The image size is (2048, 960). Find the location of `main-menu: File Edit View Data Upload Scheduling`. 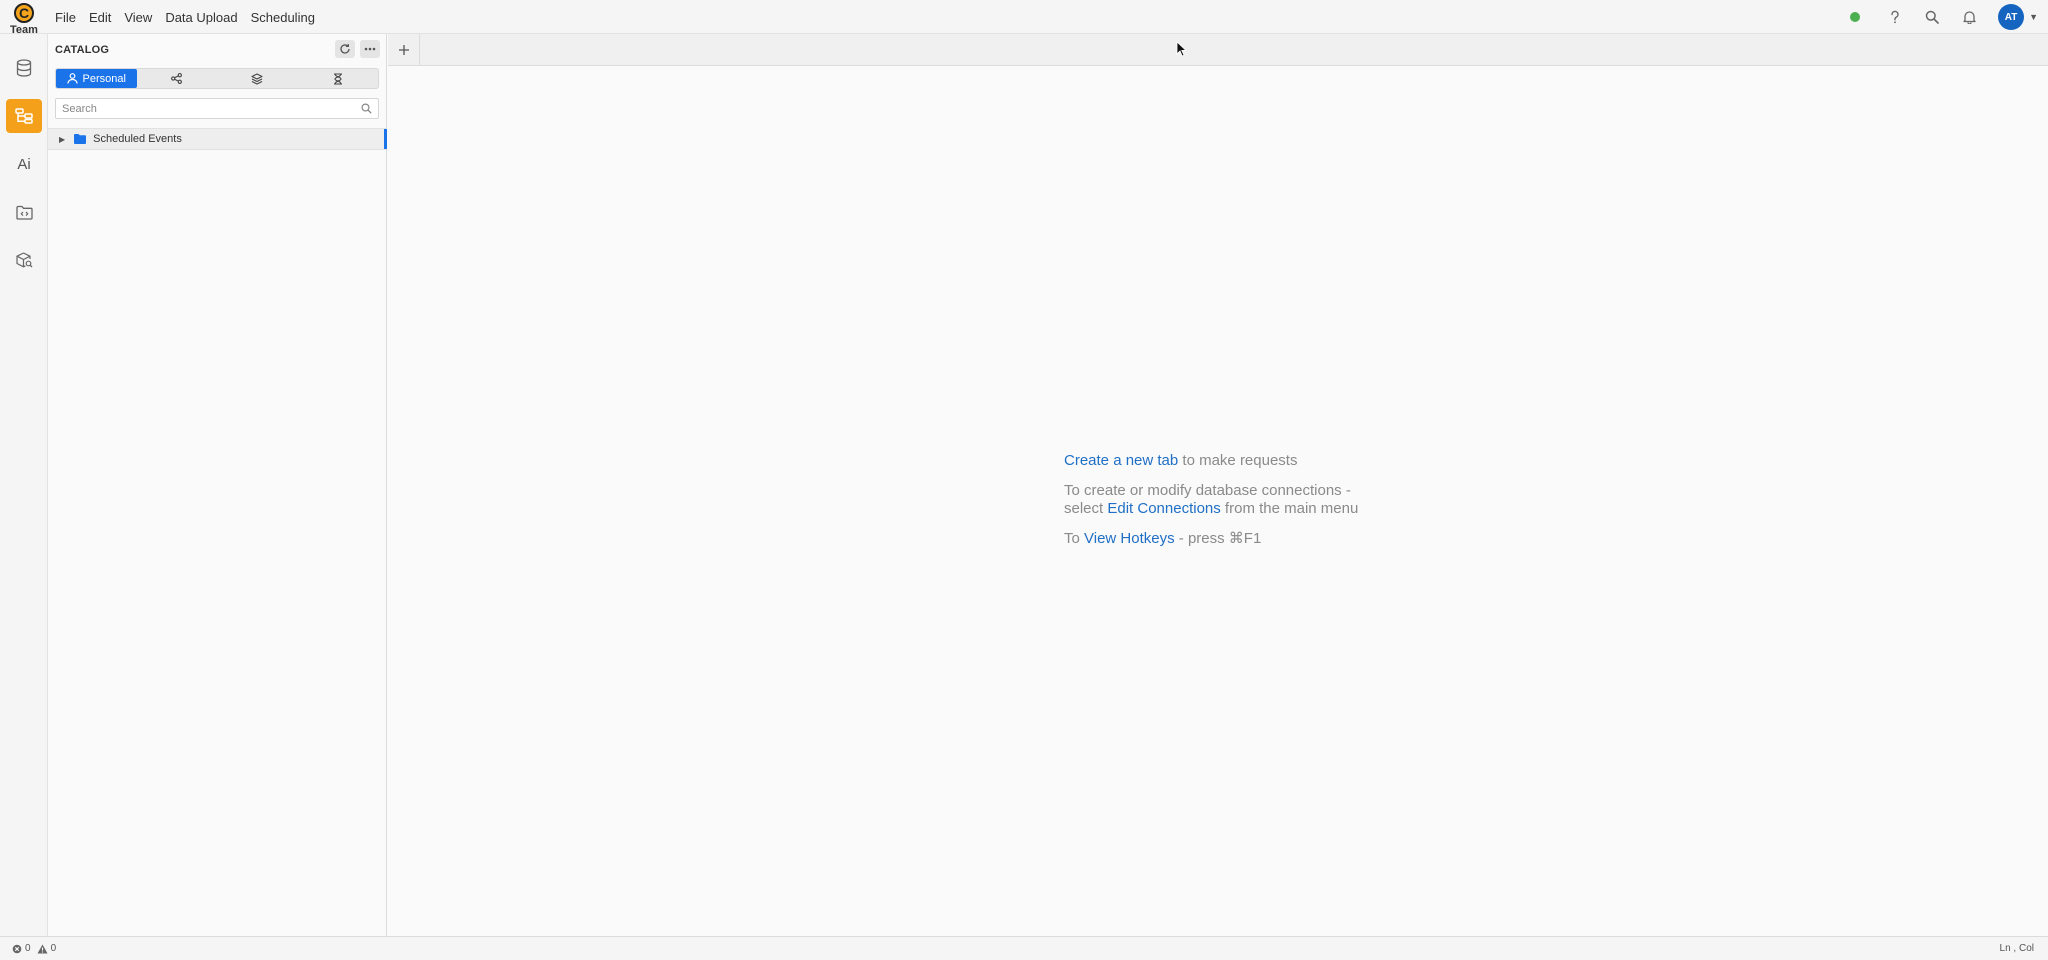

main-menu: File Edit View Data Upload Scheduling is located at coordinates (191, 17).